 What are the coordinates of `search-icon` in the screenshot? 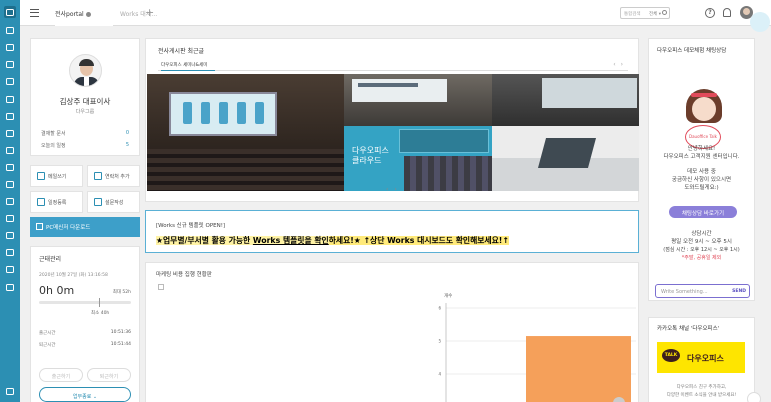 It's located at (664, 12).